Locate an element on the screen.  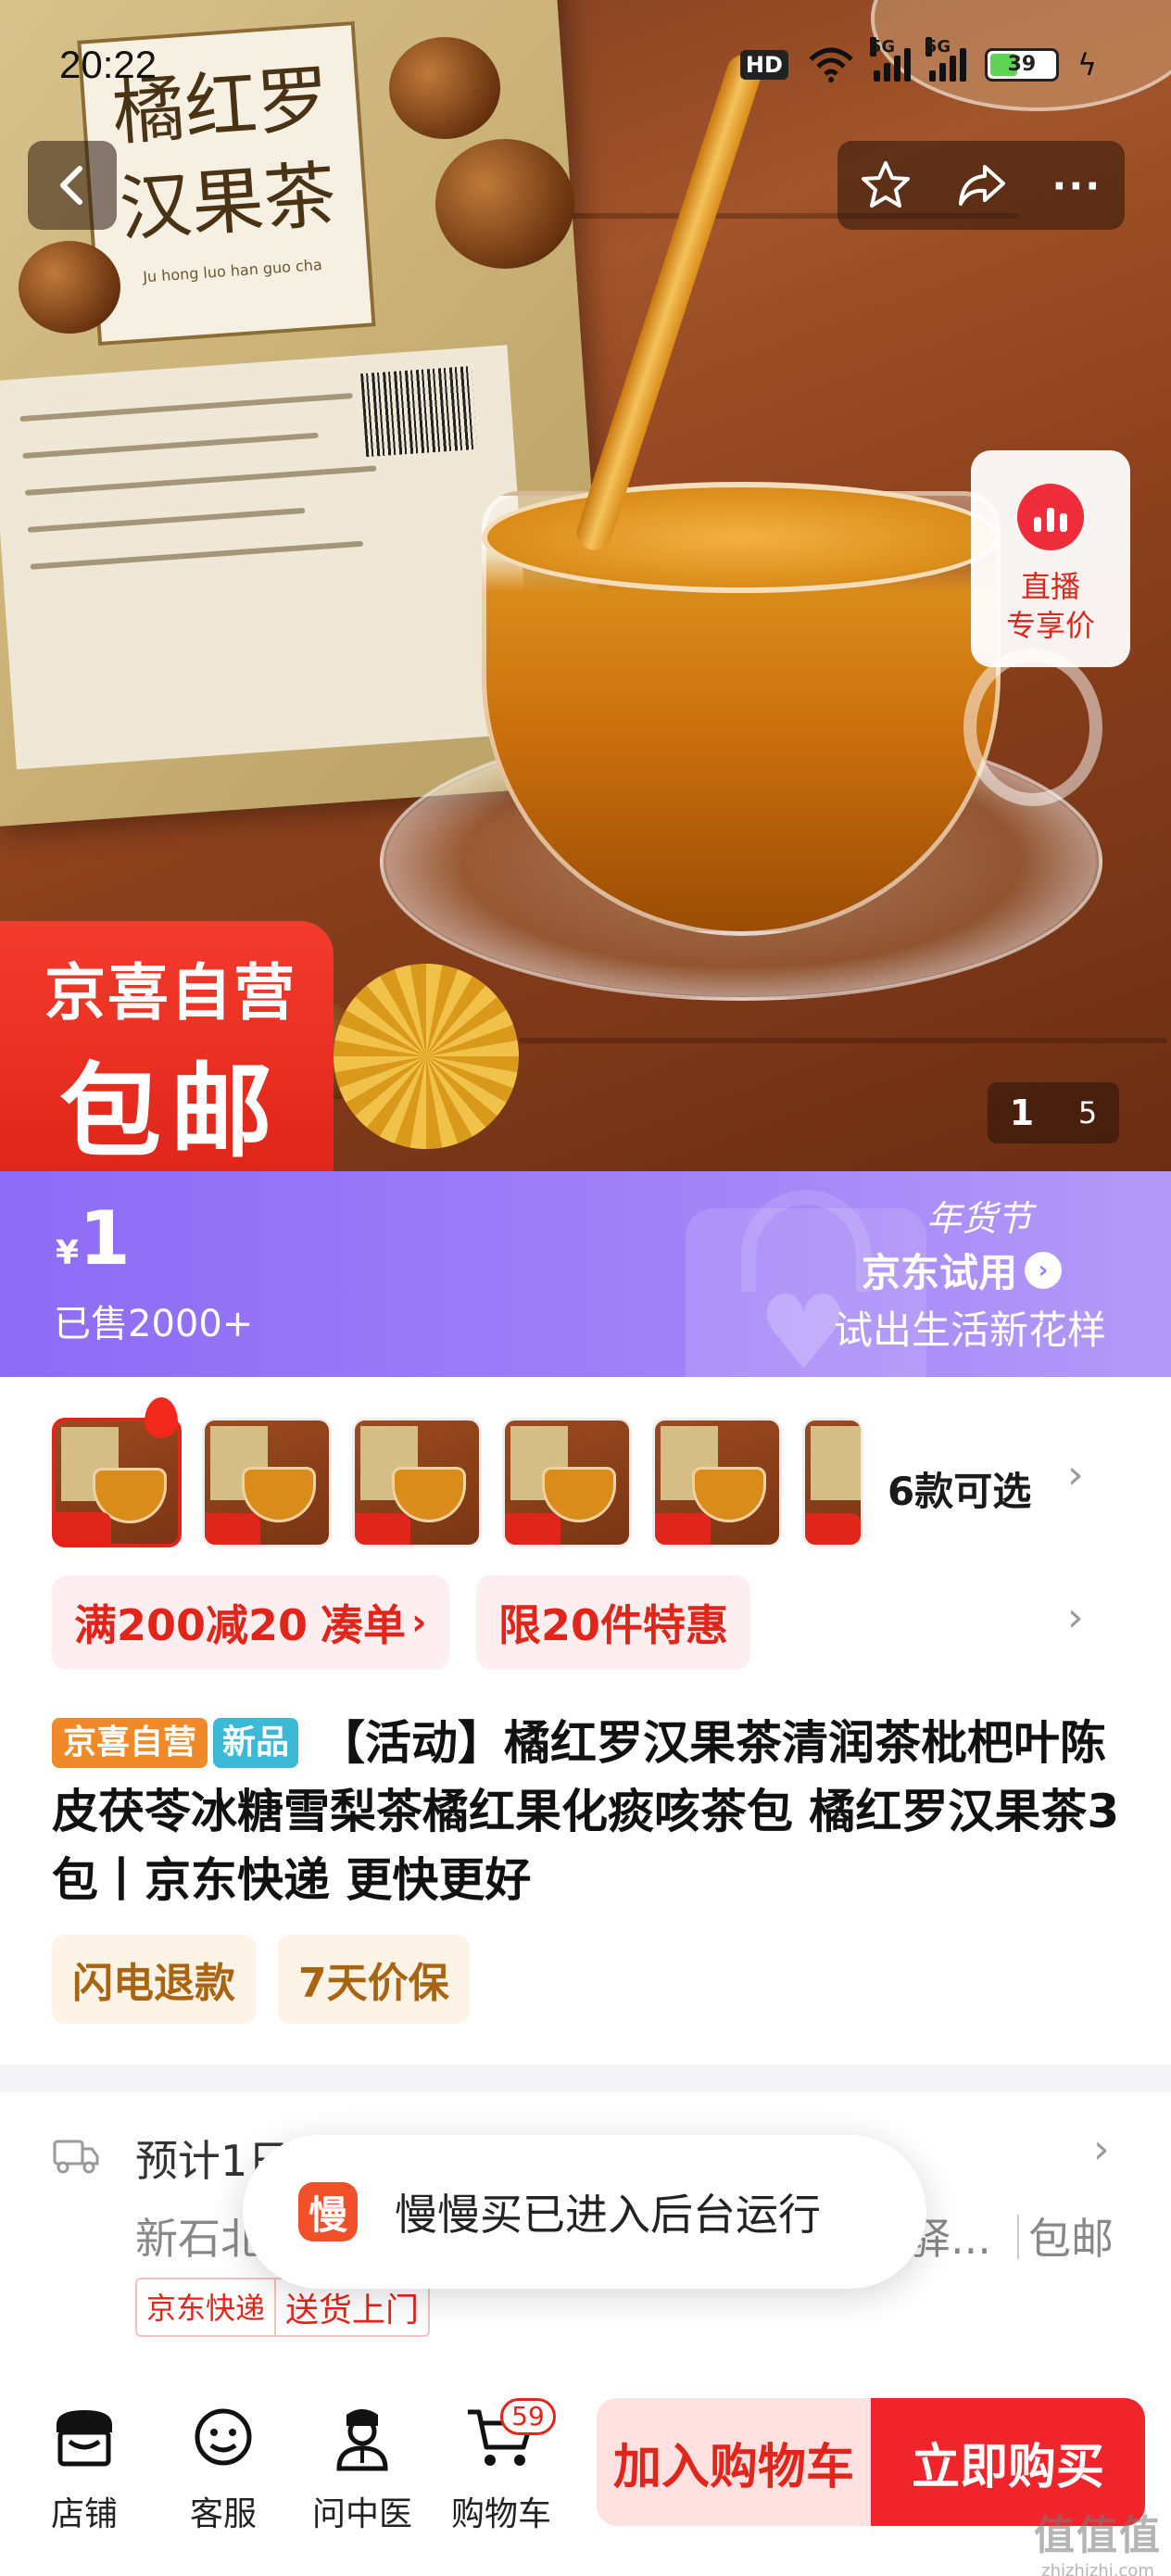
self-operated-tag: 京喜自营 is located at coordinates (130, 1743).